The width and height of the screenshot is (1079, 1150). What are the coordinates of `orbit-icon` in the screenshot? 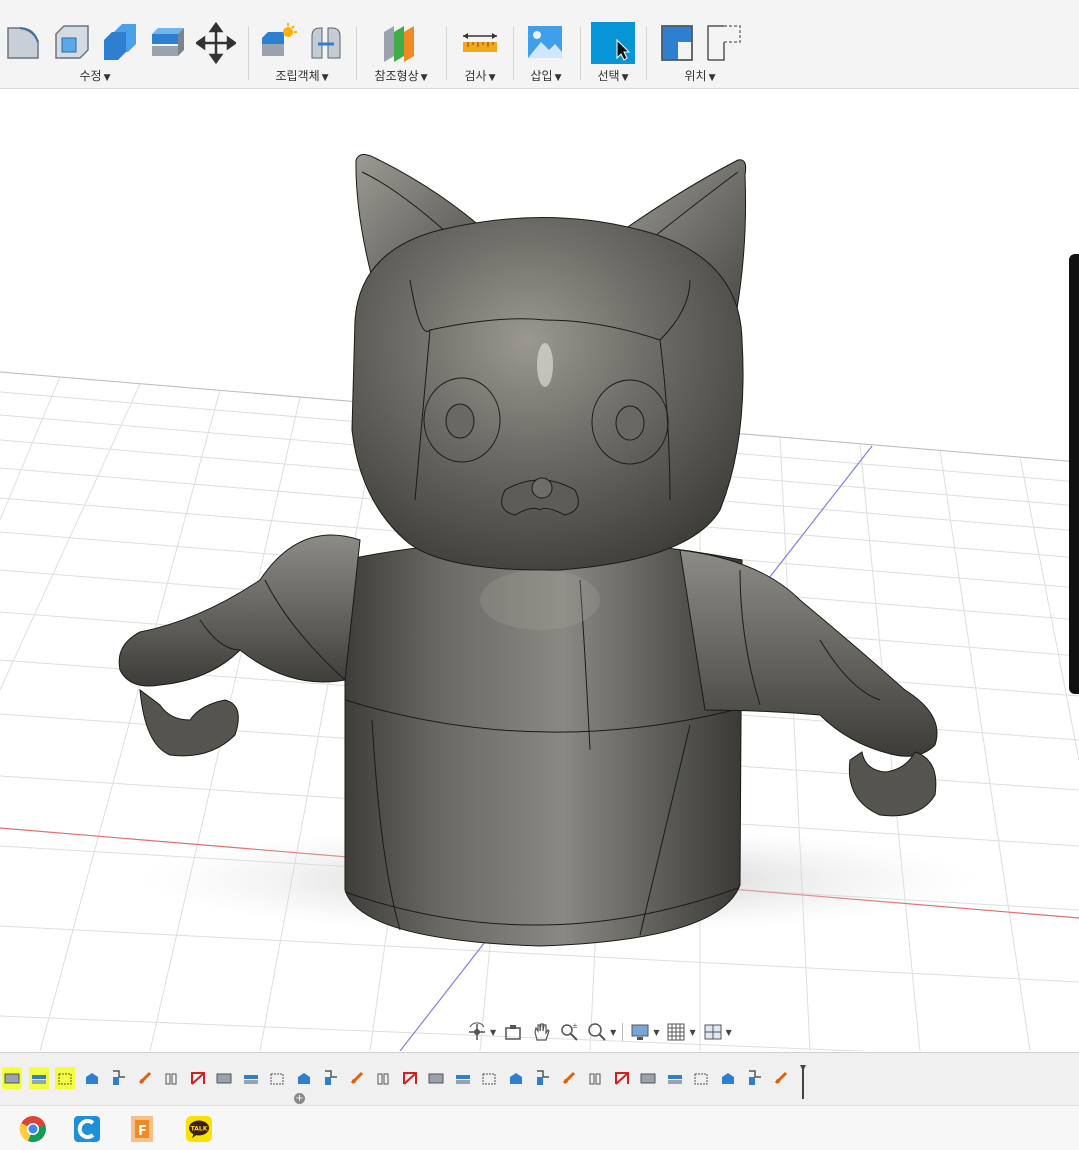 It's located at (477, 1032).